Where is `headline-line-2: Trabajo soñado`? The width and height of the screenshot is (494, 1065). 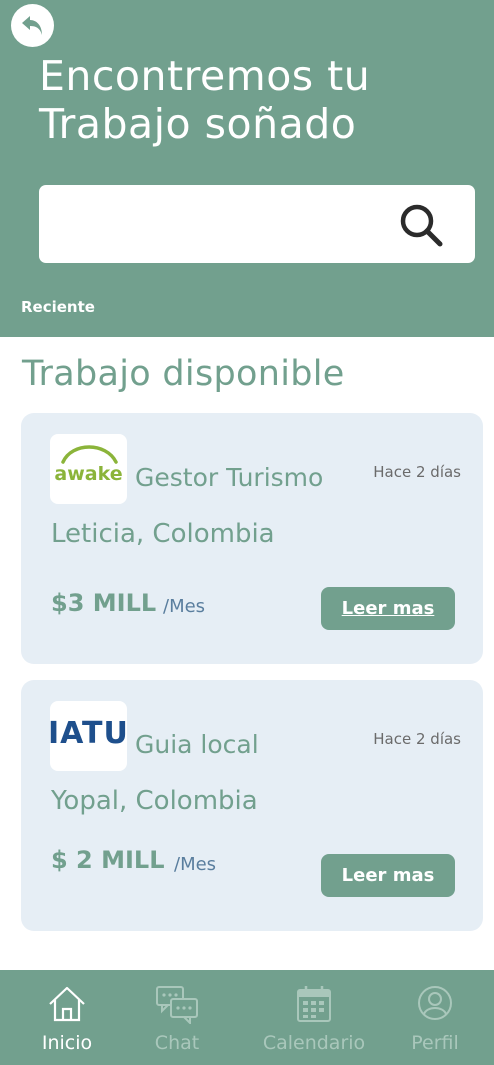
headline-line-2: Trabajo soñado is located at coordinates (198, 124).